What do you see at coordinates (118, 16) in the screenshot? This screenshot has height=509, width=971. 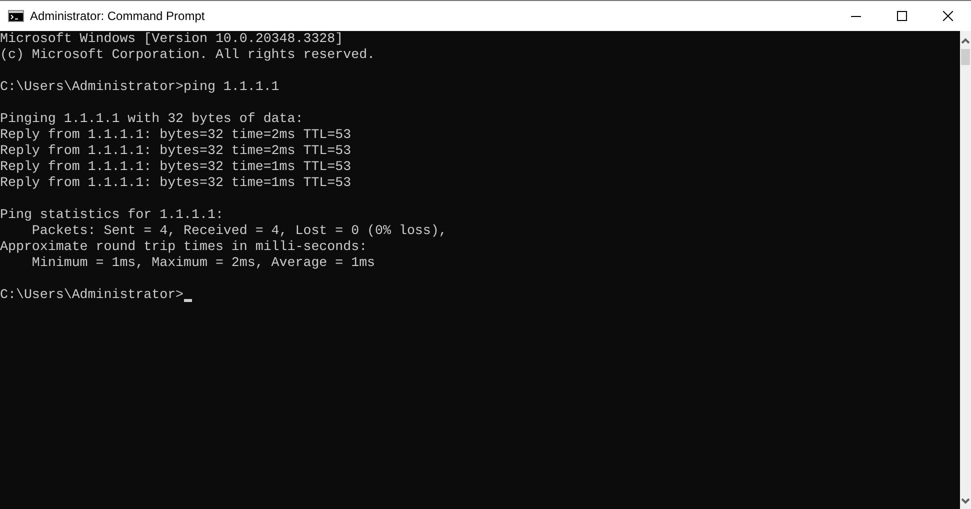 I see `window-title: Administrator: Command Prompt` at bounding box center [118, 16].